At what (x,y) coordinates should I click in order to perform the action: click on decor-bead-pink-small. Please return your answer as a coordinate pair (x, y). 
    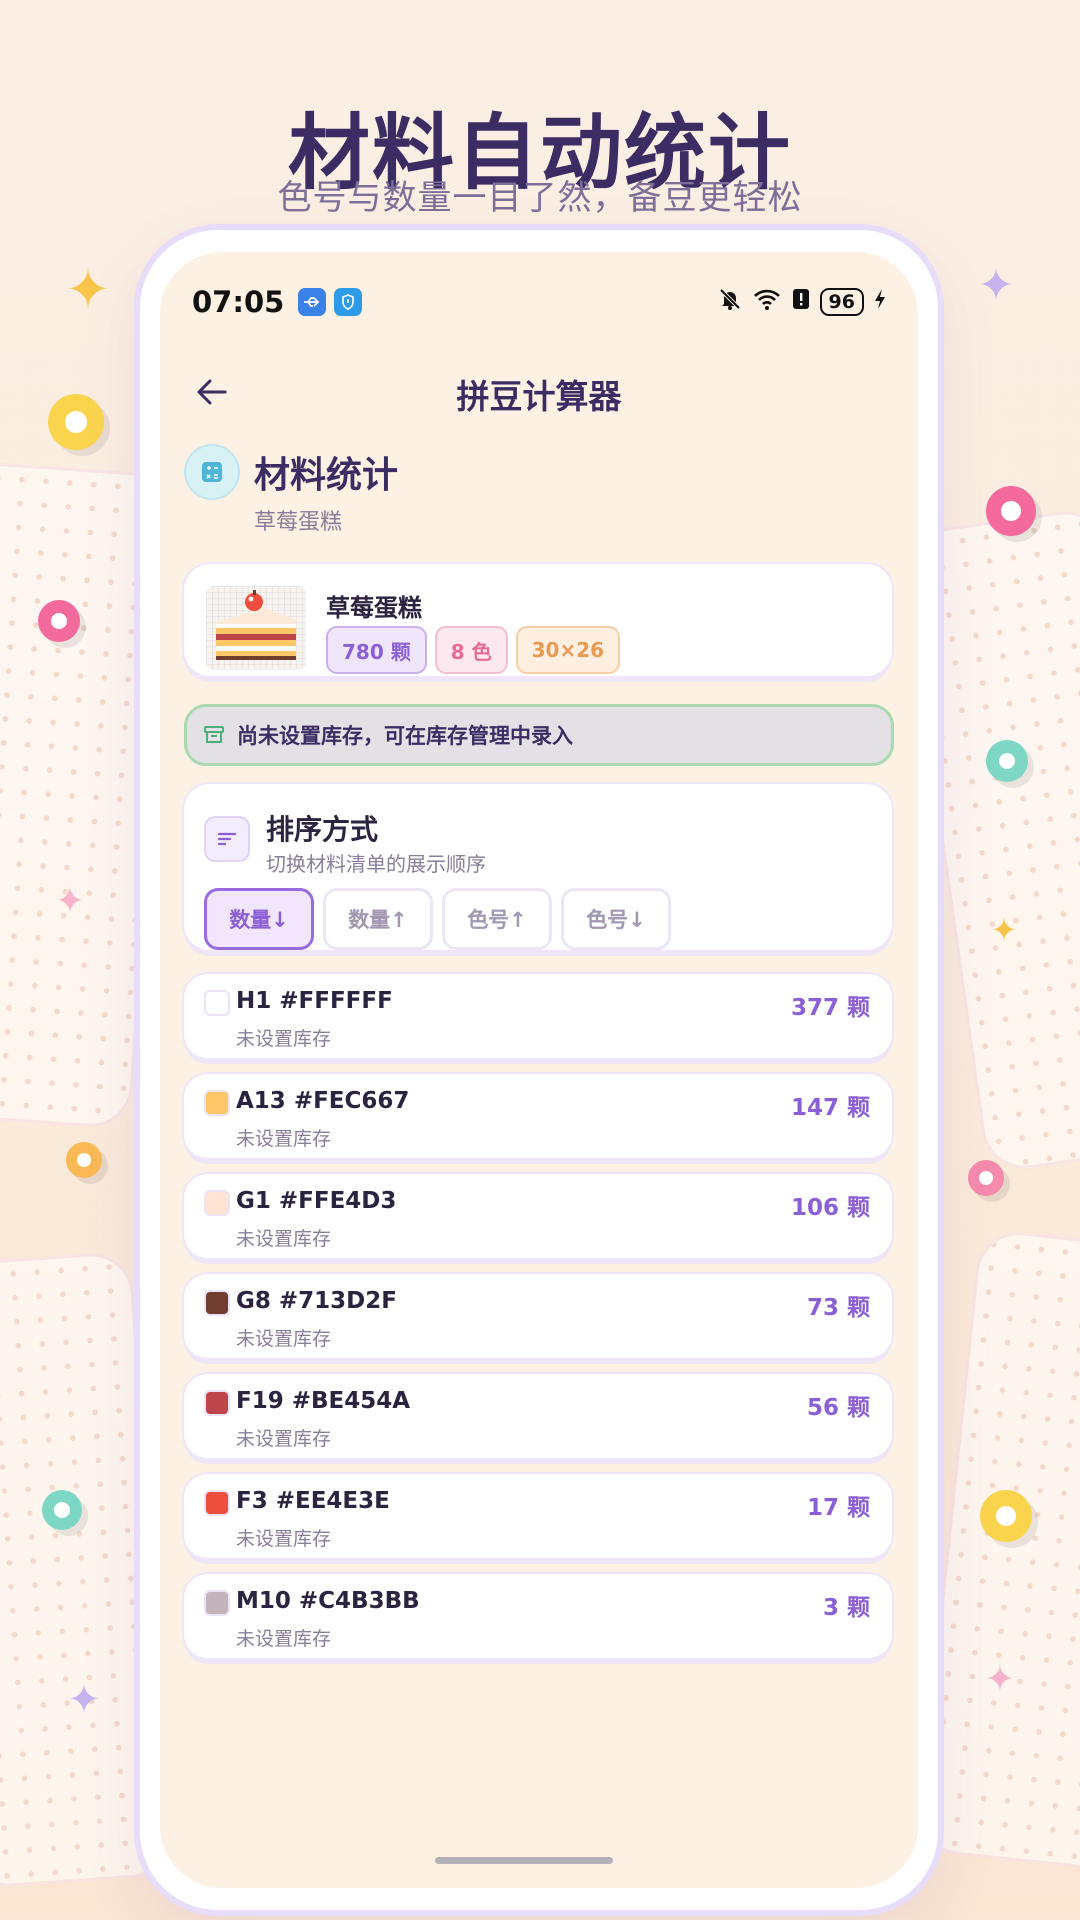
    Looking at the image, I should click on (986, 1178).